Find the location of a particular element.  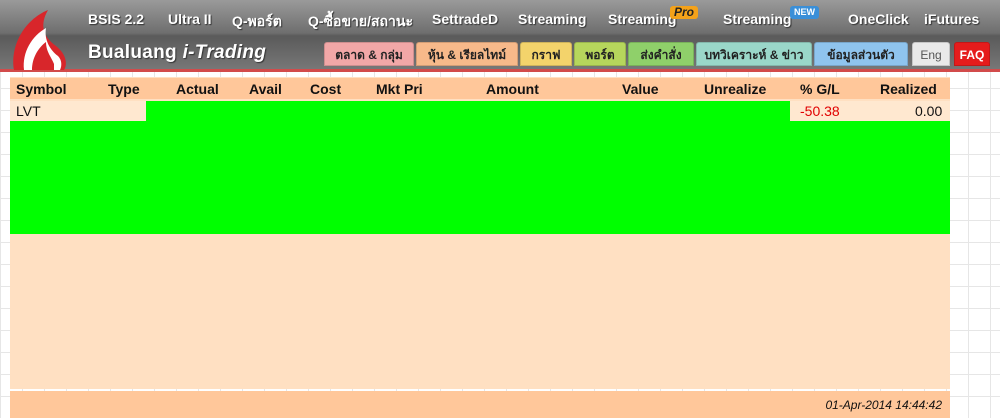

tab-english: Eng is located at coordinates (931, 54).